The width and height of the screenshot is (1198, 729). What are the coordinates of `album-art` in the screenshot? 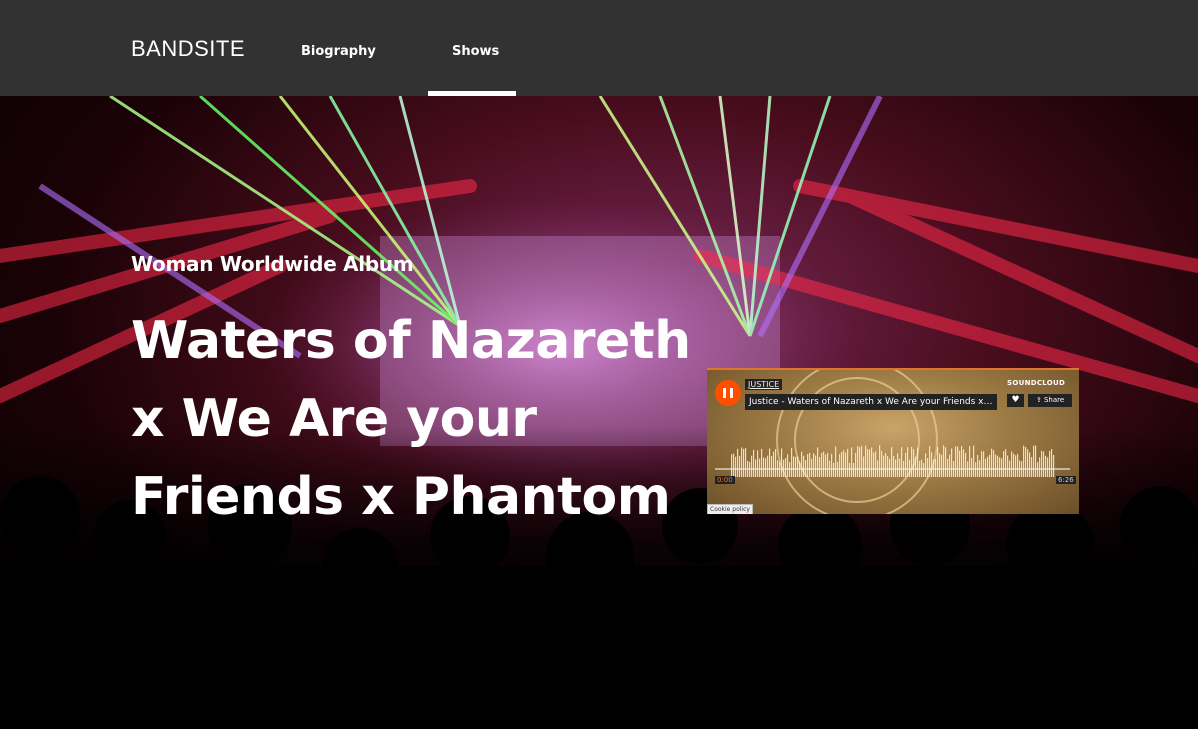 It's located at (892, 442).